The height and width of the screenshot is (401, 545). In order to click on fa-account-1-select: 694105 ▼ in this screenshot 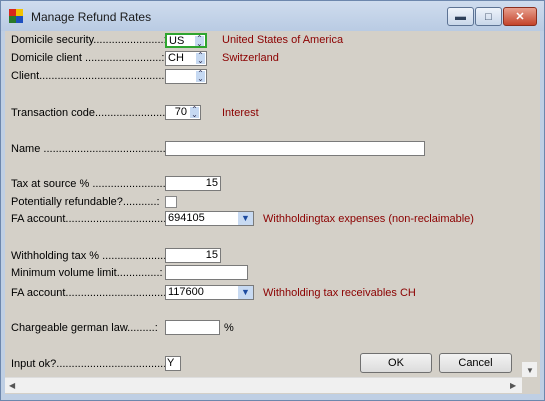, I will do `click(209, 218)`.